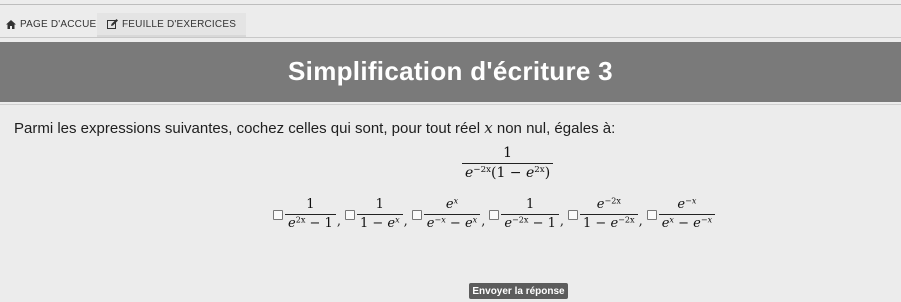 The image size is (901, 302). What do you see at coordinates (112, 24) in the screenshot?
I see `edit-icon` at bounding box center [112, 24].